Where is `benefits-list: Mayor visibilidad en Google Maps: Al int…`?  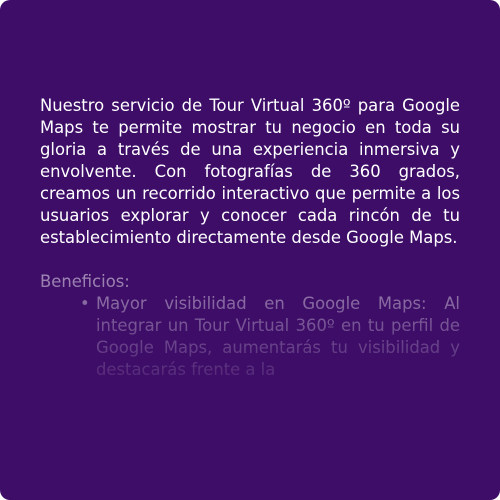 benefits-list: Mayor visibilidad en Google Maps: Al int… is located at coordinates (250, 337).